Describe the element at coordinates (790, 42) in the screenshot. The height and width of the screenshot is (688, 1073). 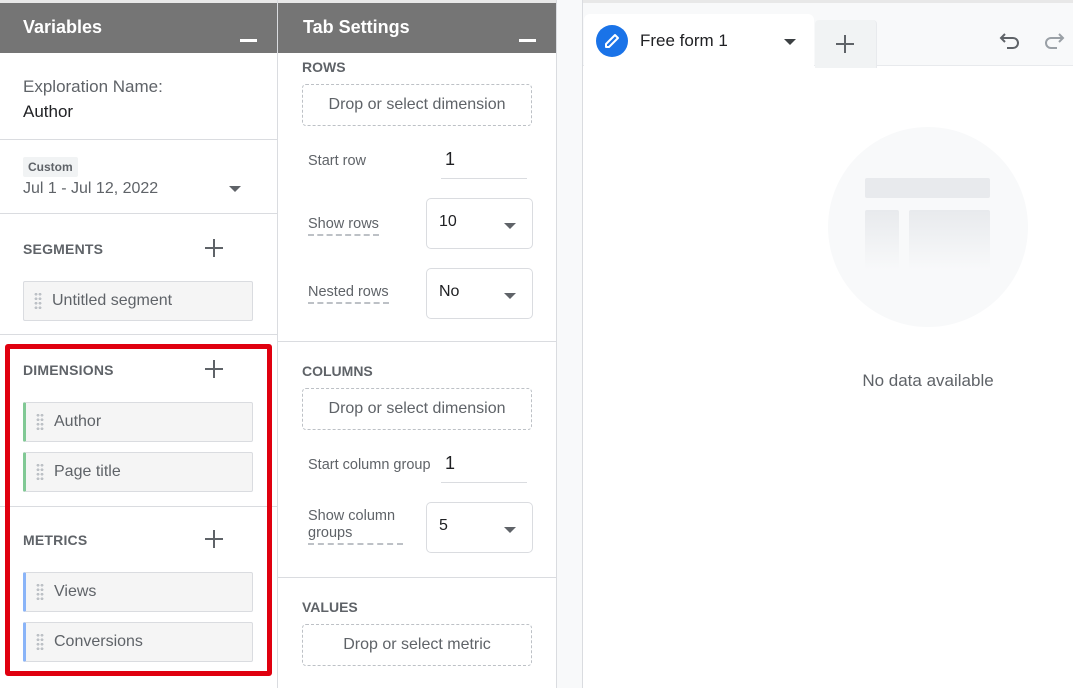
I see `tab-menu-chevron-icon` at that location.